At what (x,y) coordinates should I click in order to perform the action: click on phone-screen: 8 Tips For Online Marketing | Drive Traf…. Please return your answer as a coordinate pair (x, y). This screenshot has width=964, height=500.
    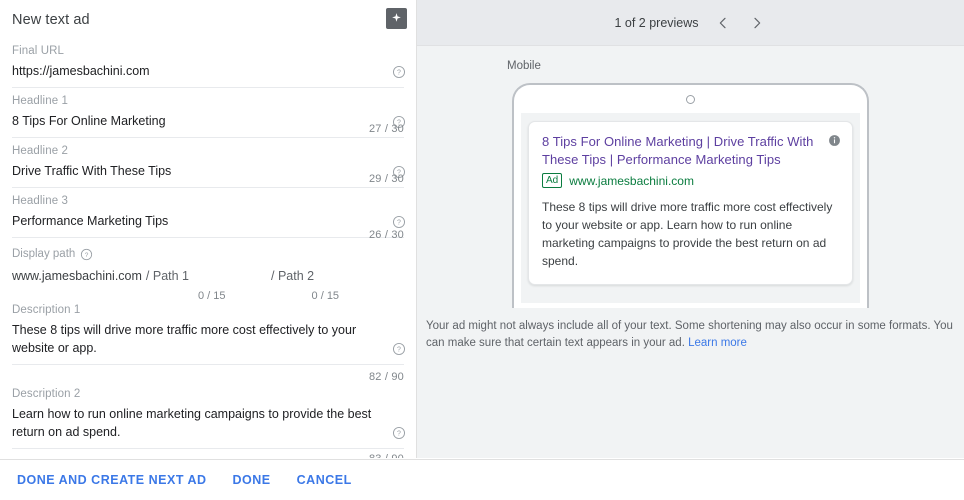
    Looking at the image, I should click on (690, 208).